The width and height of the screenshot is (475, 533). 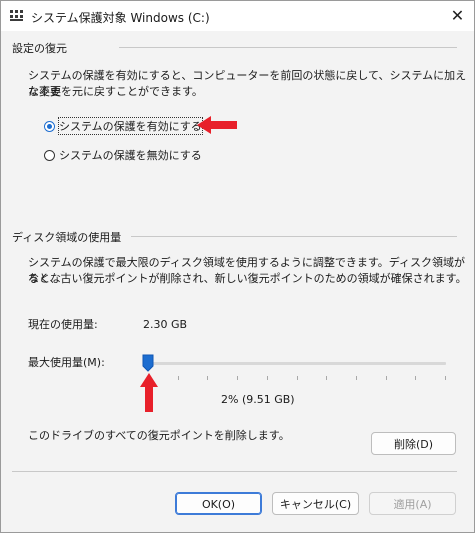 I want to click on restore-group-title: 設定の復元, so click(x=39, y=48).